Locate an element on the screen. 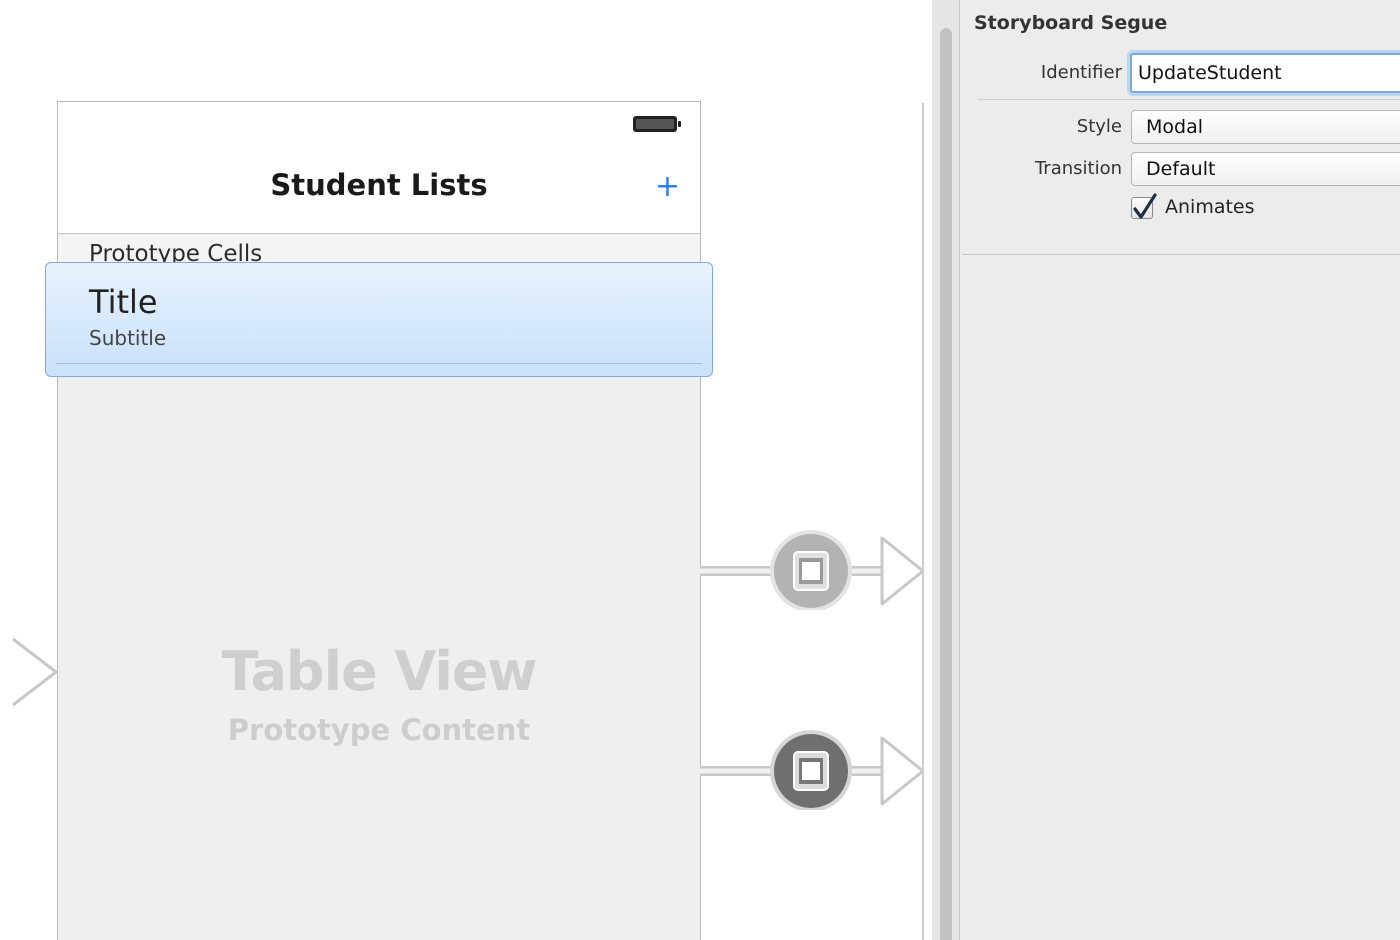  scrollbar is located at coordinates (946, 470).